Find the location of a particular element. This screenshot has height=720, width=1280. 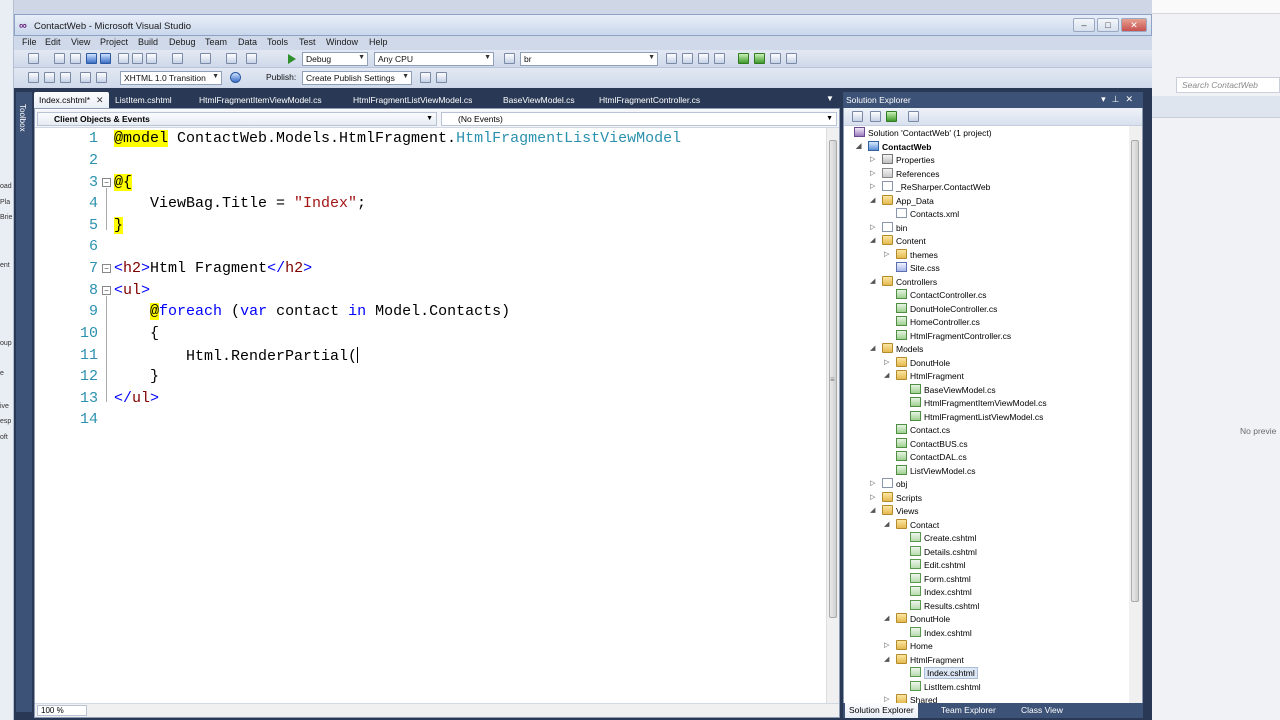

menu-help: Help is located at coordinates (378, 42).